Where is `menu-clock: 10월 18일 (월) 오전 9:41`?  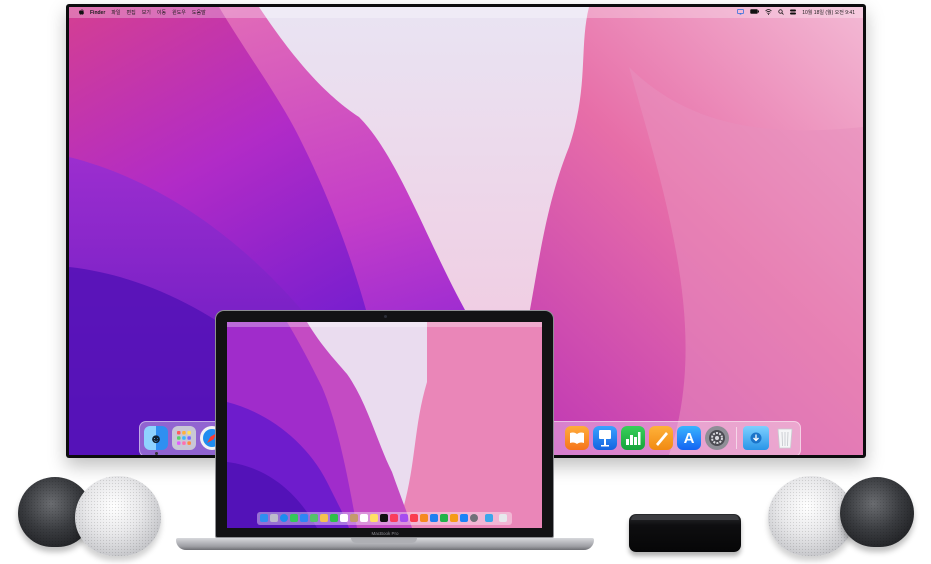
menu-clock: 10월 18일 (월) 오전 9:41 is located at coordinates (828, 12).